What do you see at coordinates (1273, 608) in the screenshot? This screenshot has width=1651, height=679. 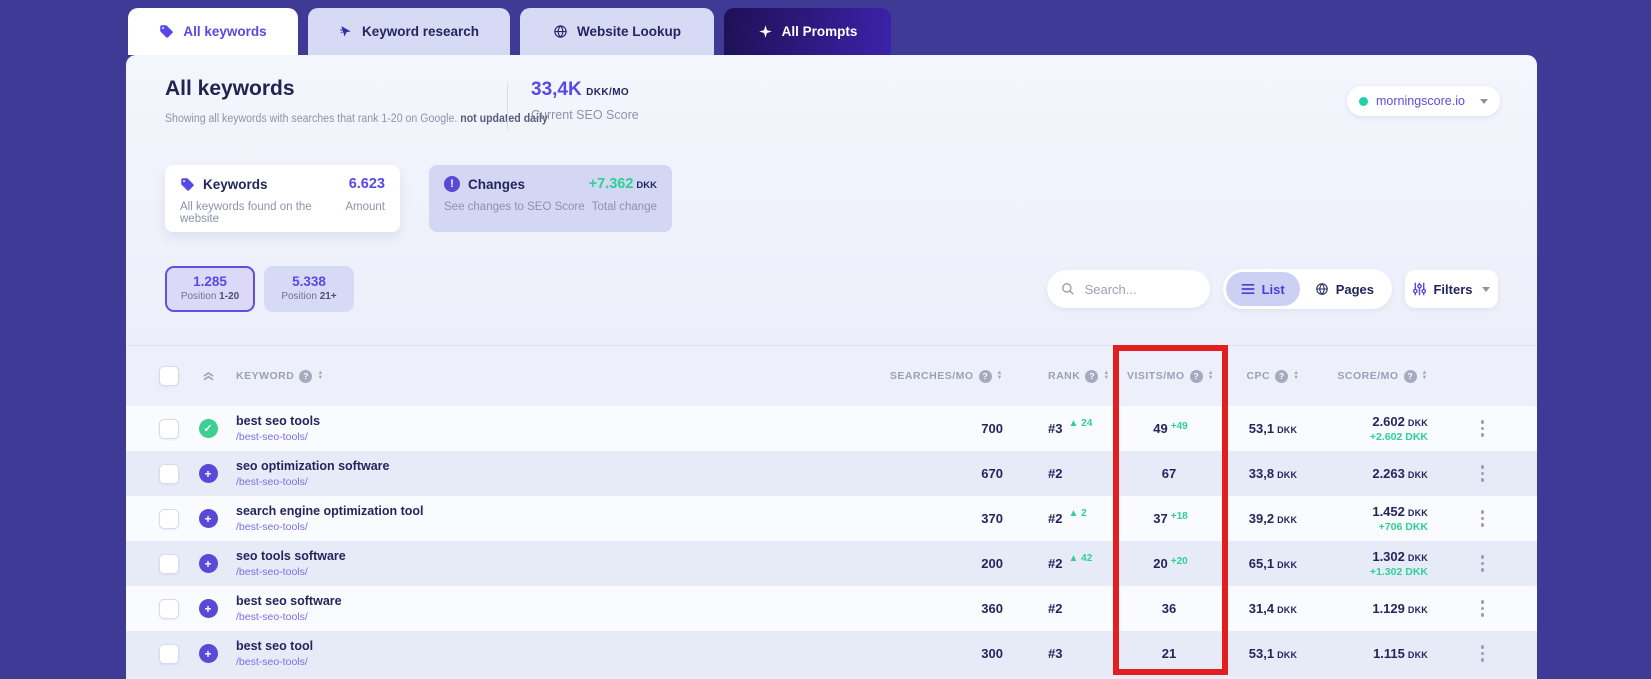 I see `cpc-value: 31,4 DKK` at bounding box center [1273, 608].